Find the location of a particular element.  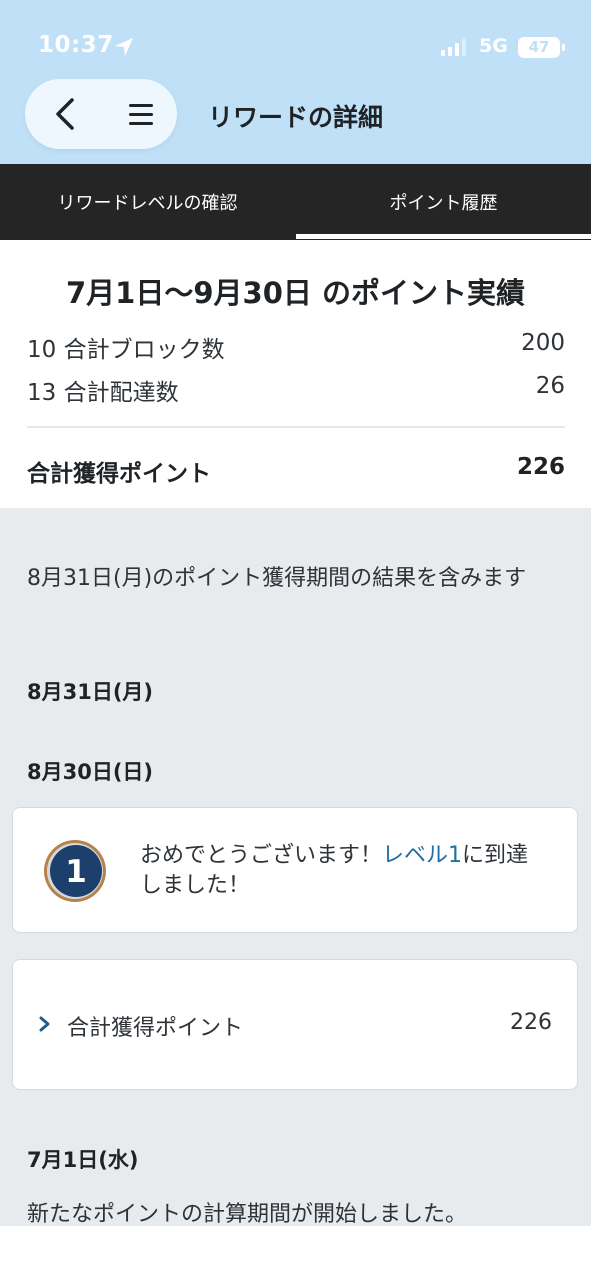

level-link: レベル1 is located at coordinates (422, 855).